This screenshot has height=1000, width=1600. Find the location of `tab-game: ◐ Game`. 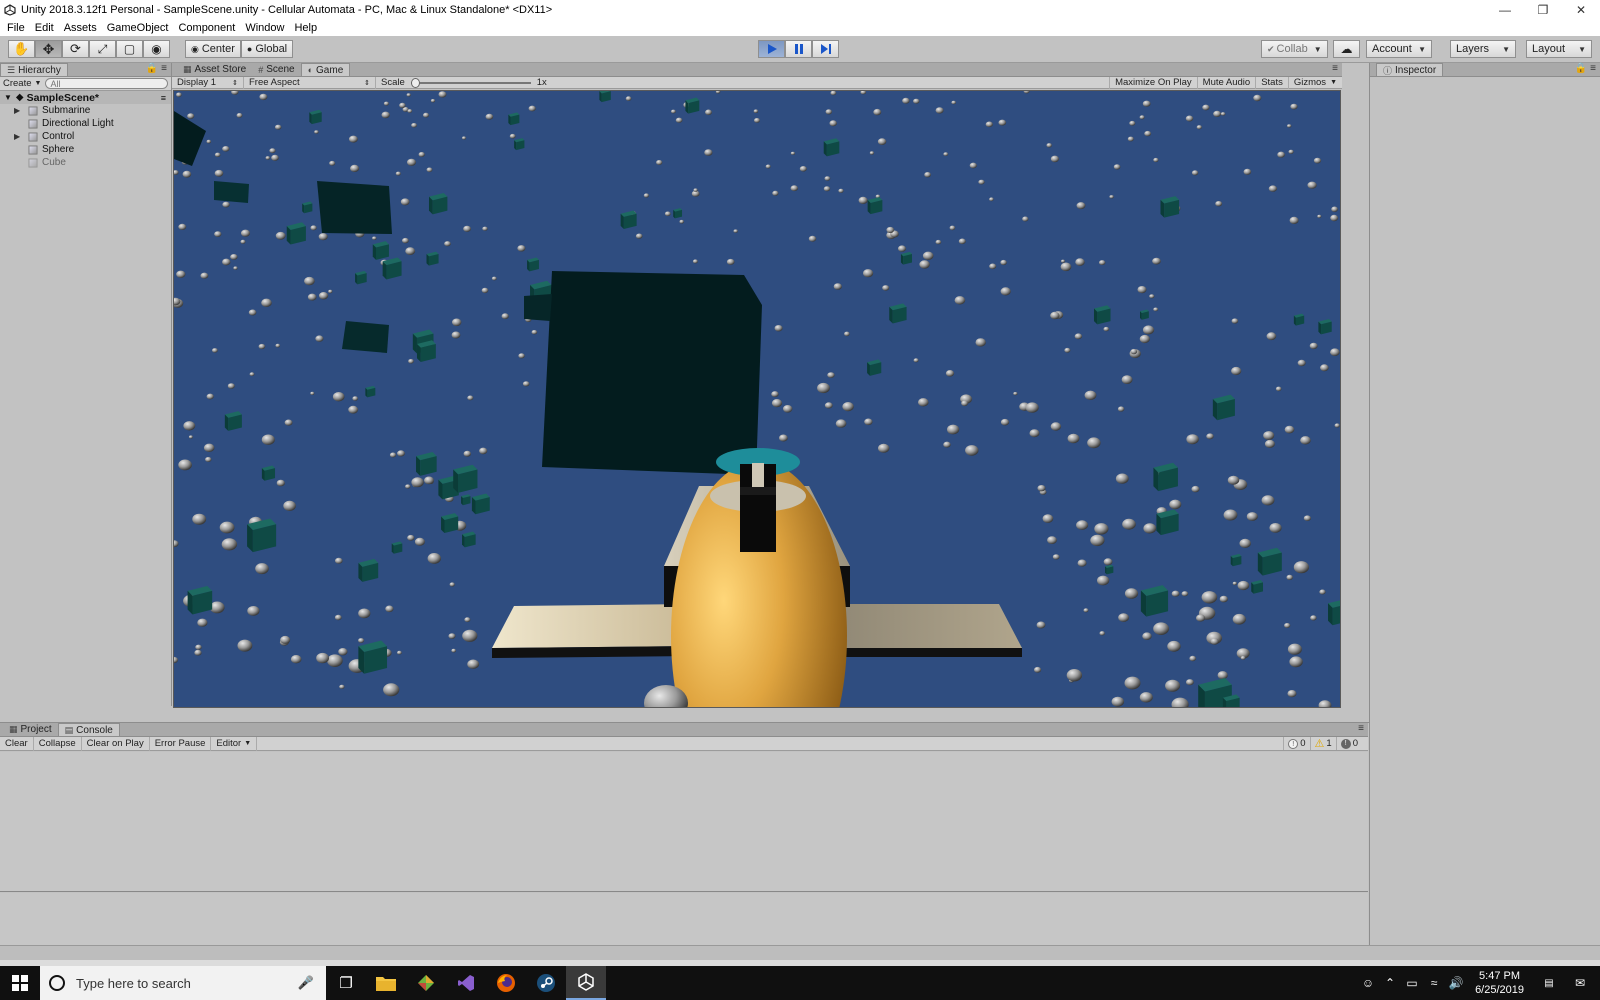

tab-game: ◐ Game is located at coordinates (325, 69).